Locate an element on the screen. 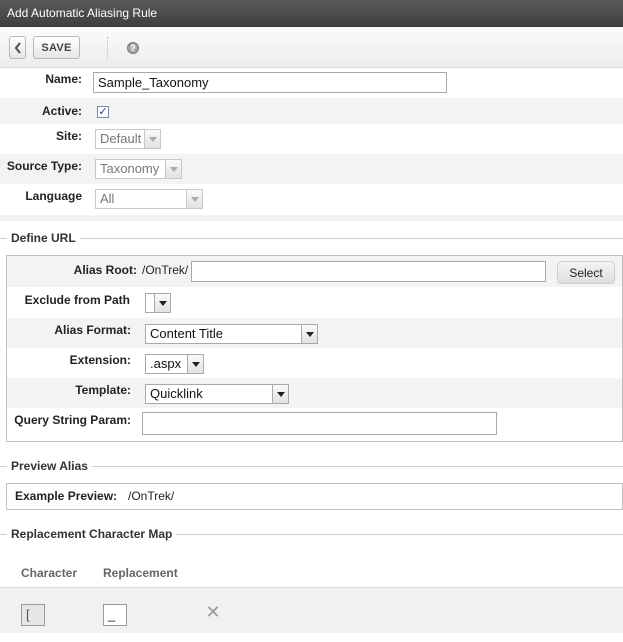 This screenshot has height=642, width=623. template-row: Template: Quicklink is located at coordinates (314, 393).